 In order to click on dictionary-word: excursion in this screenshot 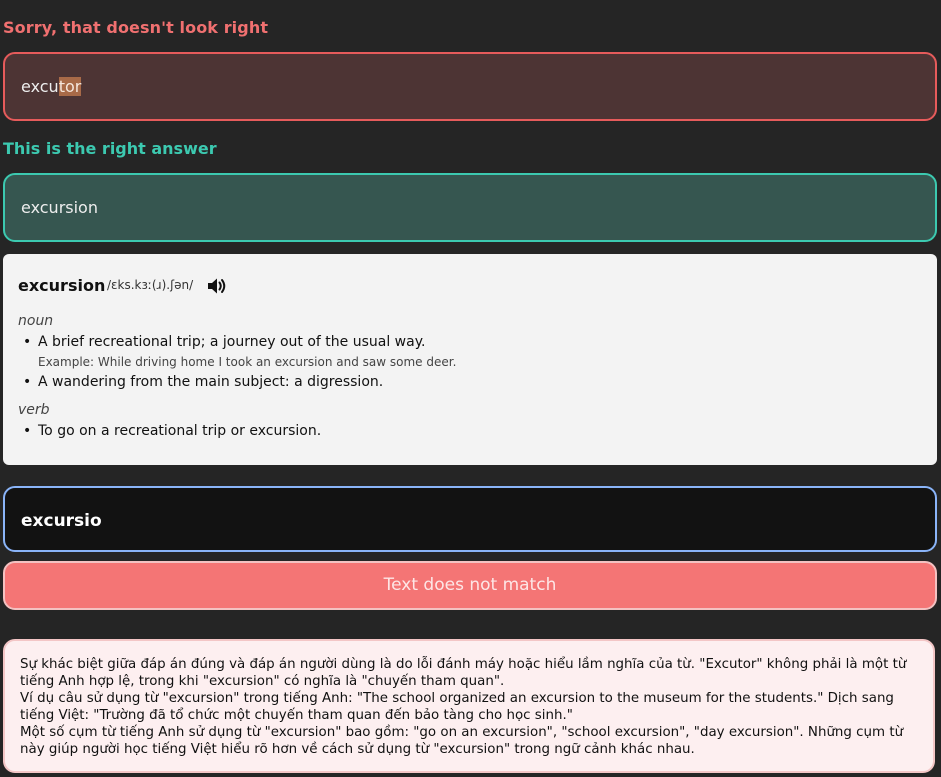, I will do `click(62, 285)`.